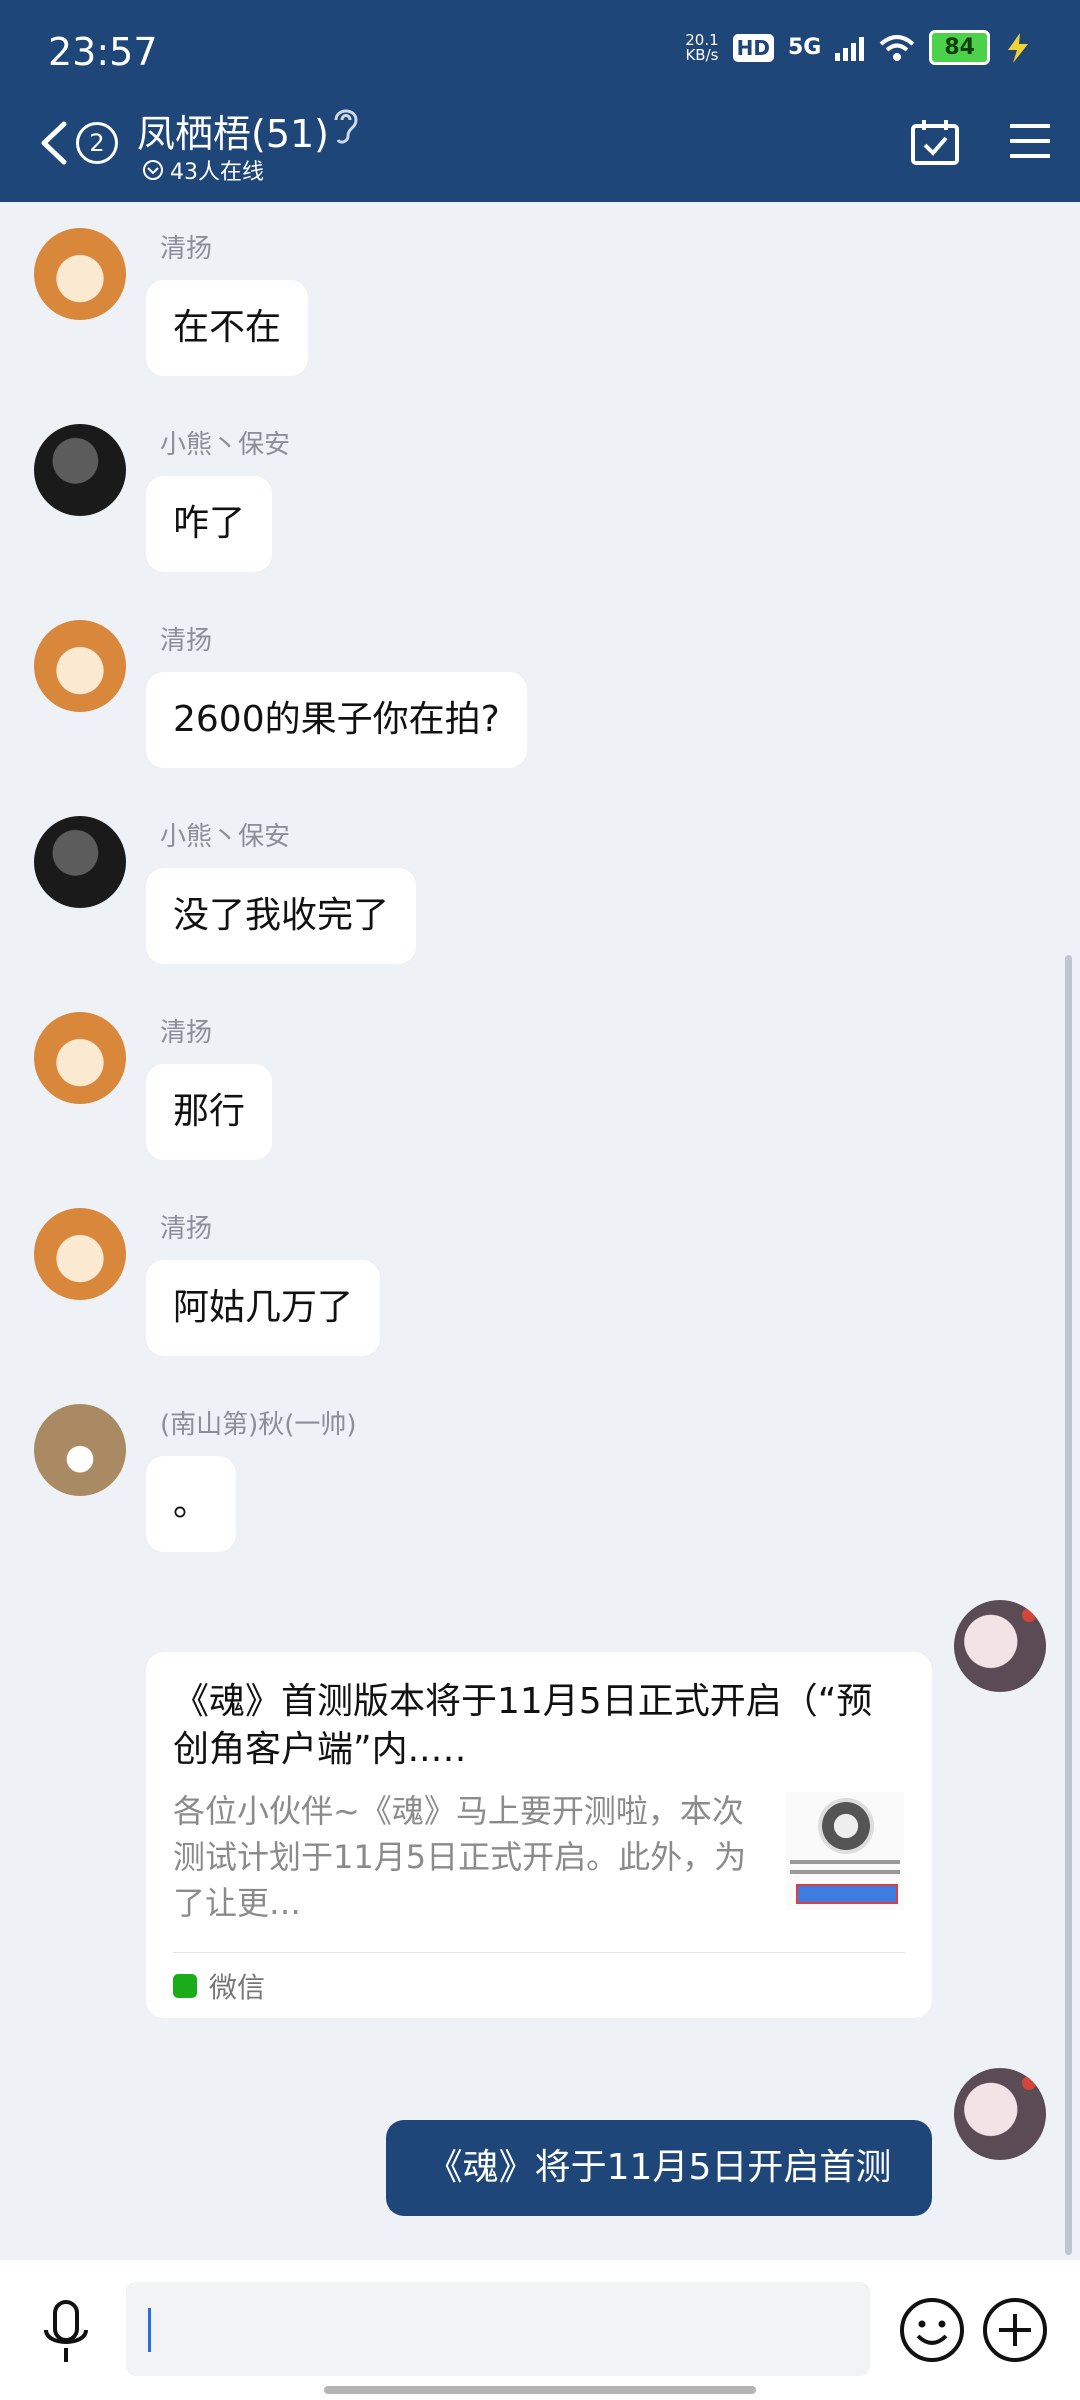 The width and height of the screenshot is (1080, 2400). I want to click on status-icons: 20.1 KB/s HD 5G 84, so click(858, 47).